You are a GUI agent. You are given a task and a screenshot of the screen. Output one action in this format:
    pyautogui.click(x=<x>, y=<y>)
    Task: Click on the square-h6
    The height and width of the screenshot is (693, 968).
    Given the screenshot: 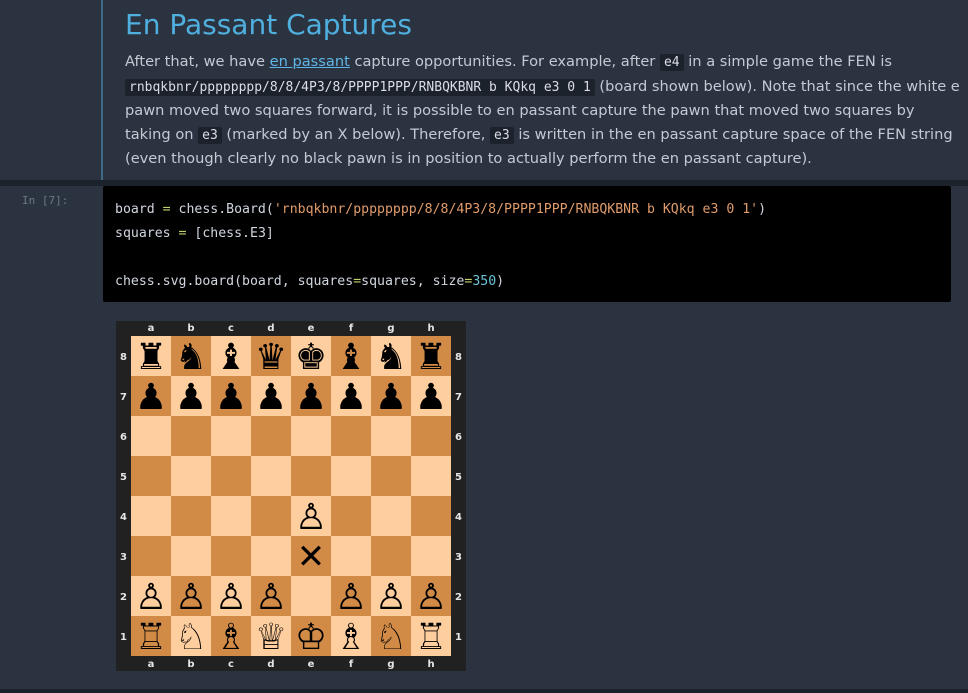 What is the action you would take?
    pyautogui.click(x=431, y=436)
    